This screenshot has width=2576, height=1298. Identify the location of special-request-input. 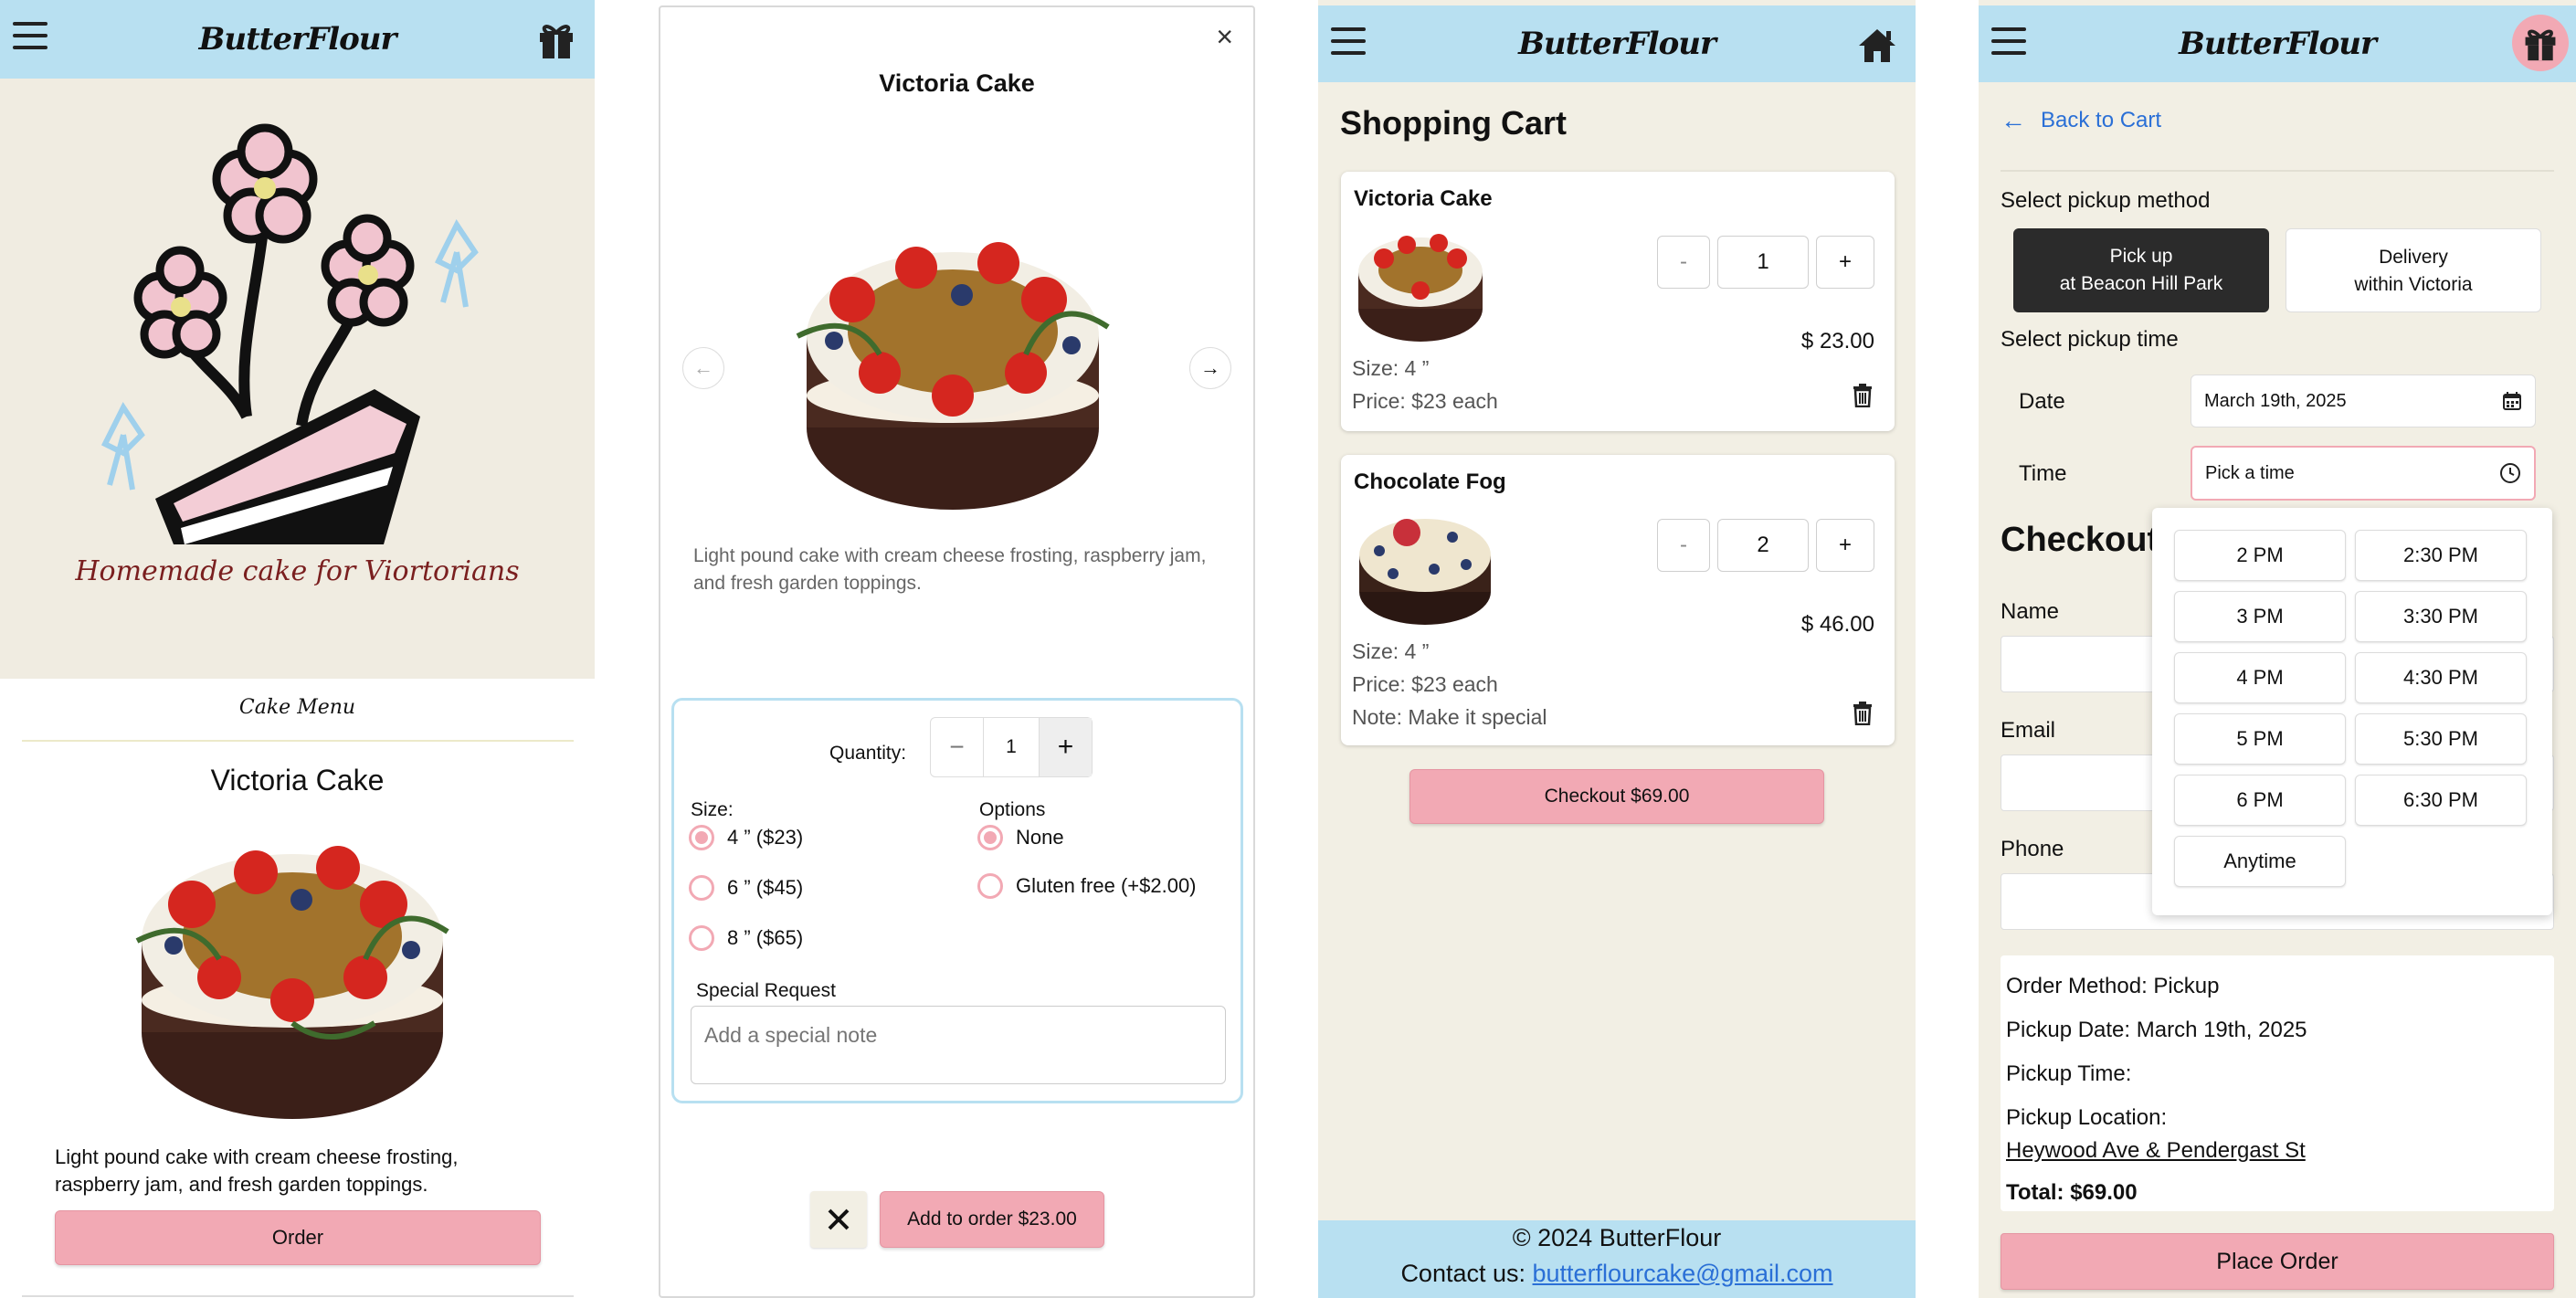
(958, 1045).